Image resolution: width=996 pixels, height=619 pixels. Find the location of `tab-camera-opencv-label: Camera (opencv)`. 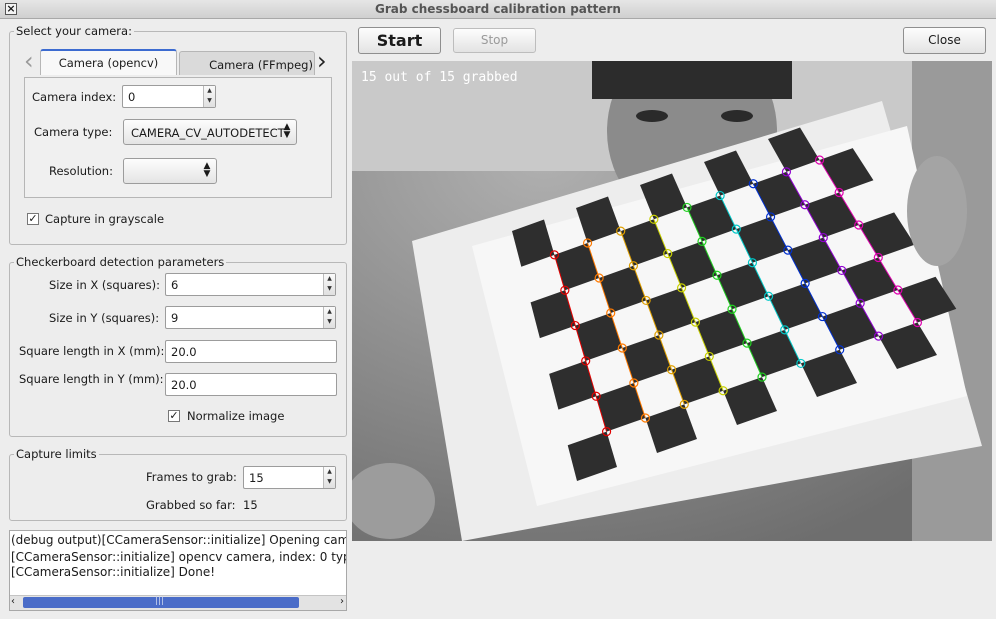

tab-camera-opencv-label: Camera (opencv) is located at coordinates (108, 63).